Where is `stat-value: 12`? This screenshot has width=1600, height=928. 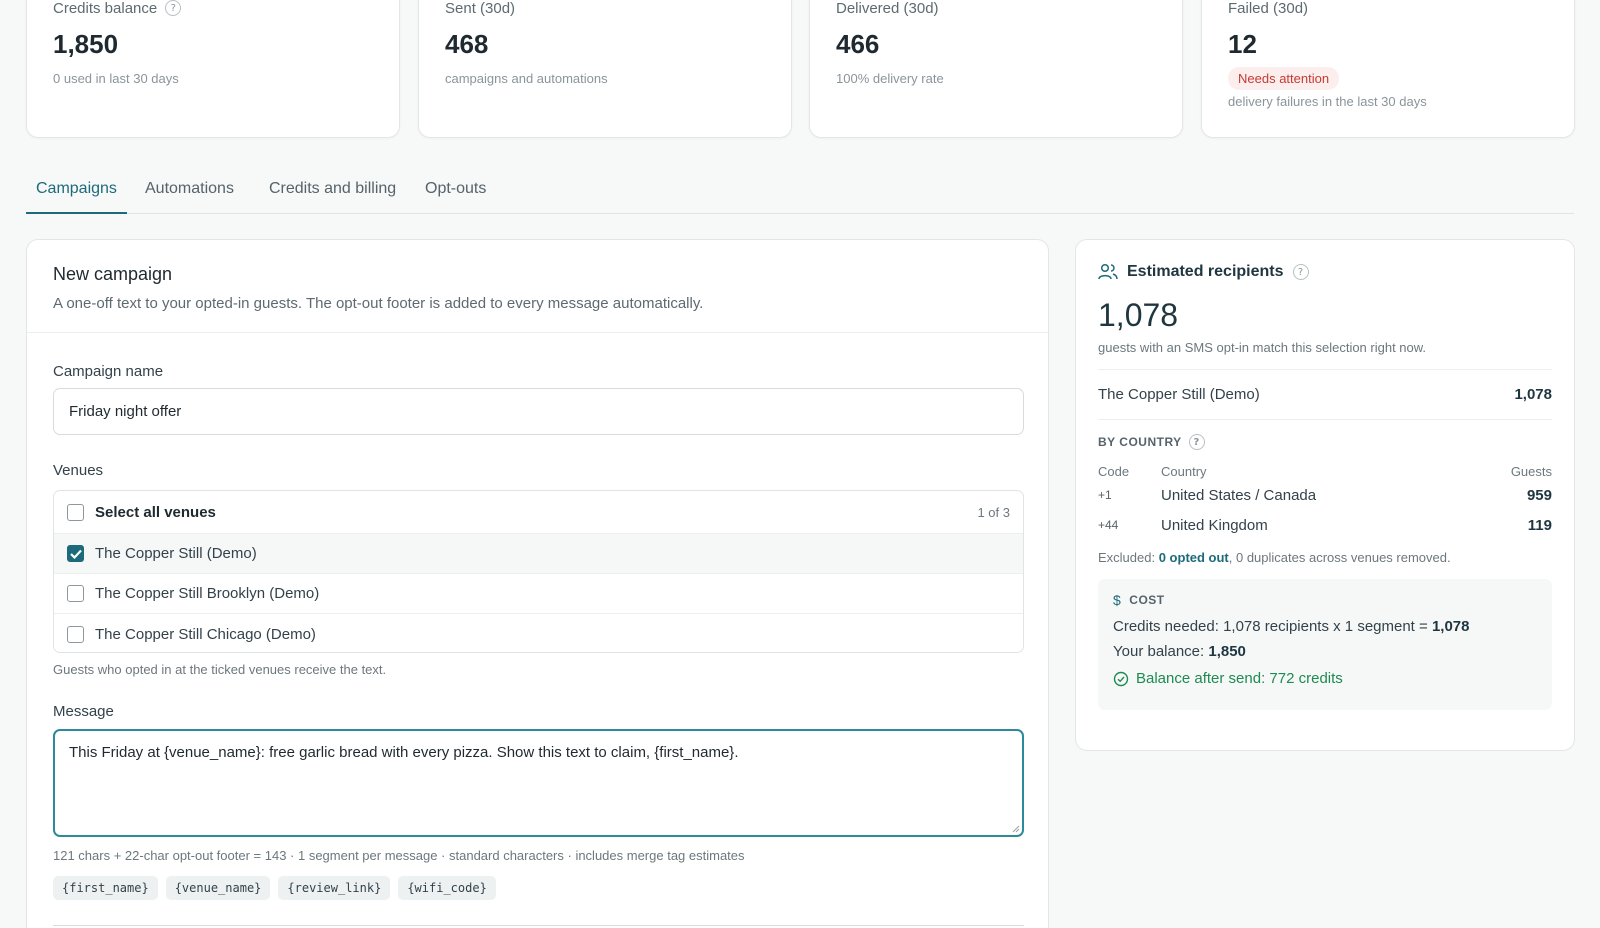
stat-value: 12 is located at coordinates (1242, 44).